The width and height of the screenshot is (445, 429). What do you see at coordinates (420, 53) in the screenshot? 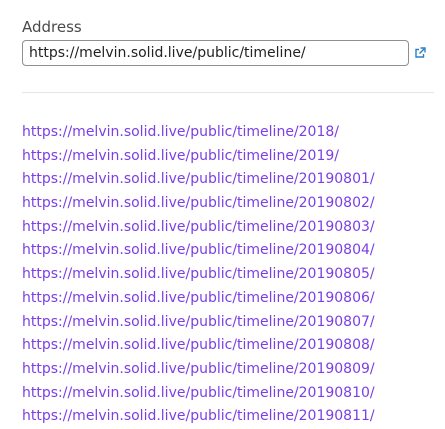
I see `external-link-icon` at bounding box center [420, 53].